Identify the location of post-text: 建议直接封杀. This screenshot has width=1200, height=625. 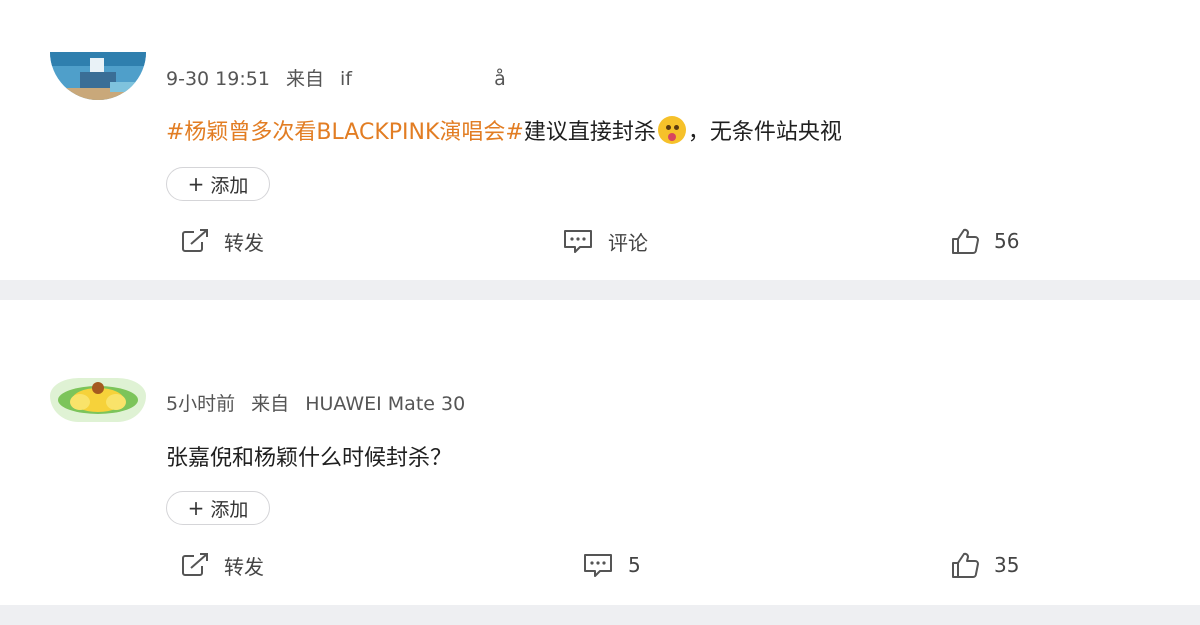
(589, 132).